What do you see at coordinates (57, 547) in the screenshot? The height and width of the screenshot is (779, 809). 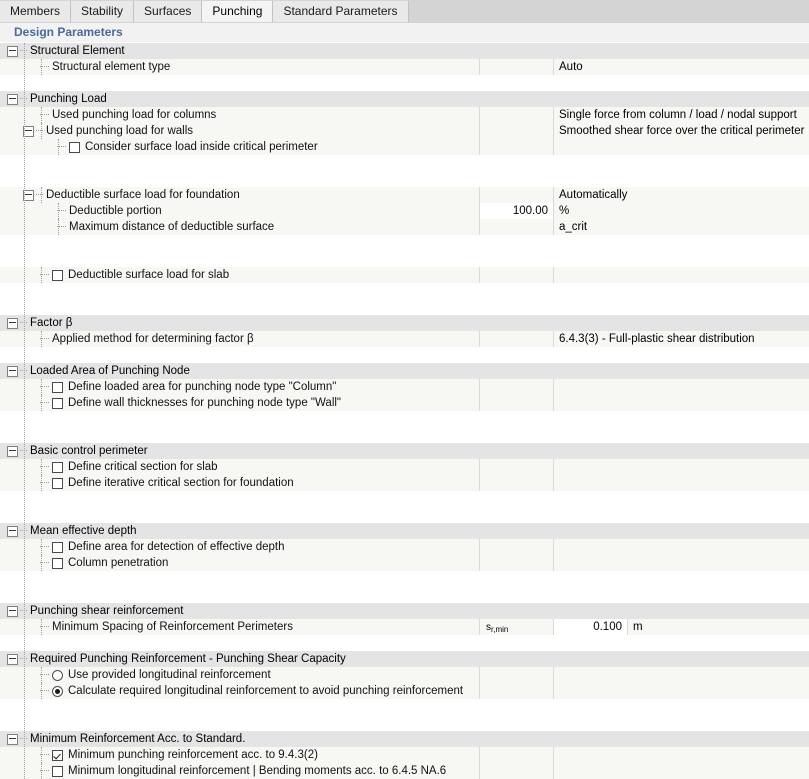 I see `checkbox-define-area-effective-depth` at bounding box center [57, 547].